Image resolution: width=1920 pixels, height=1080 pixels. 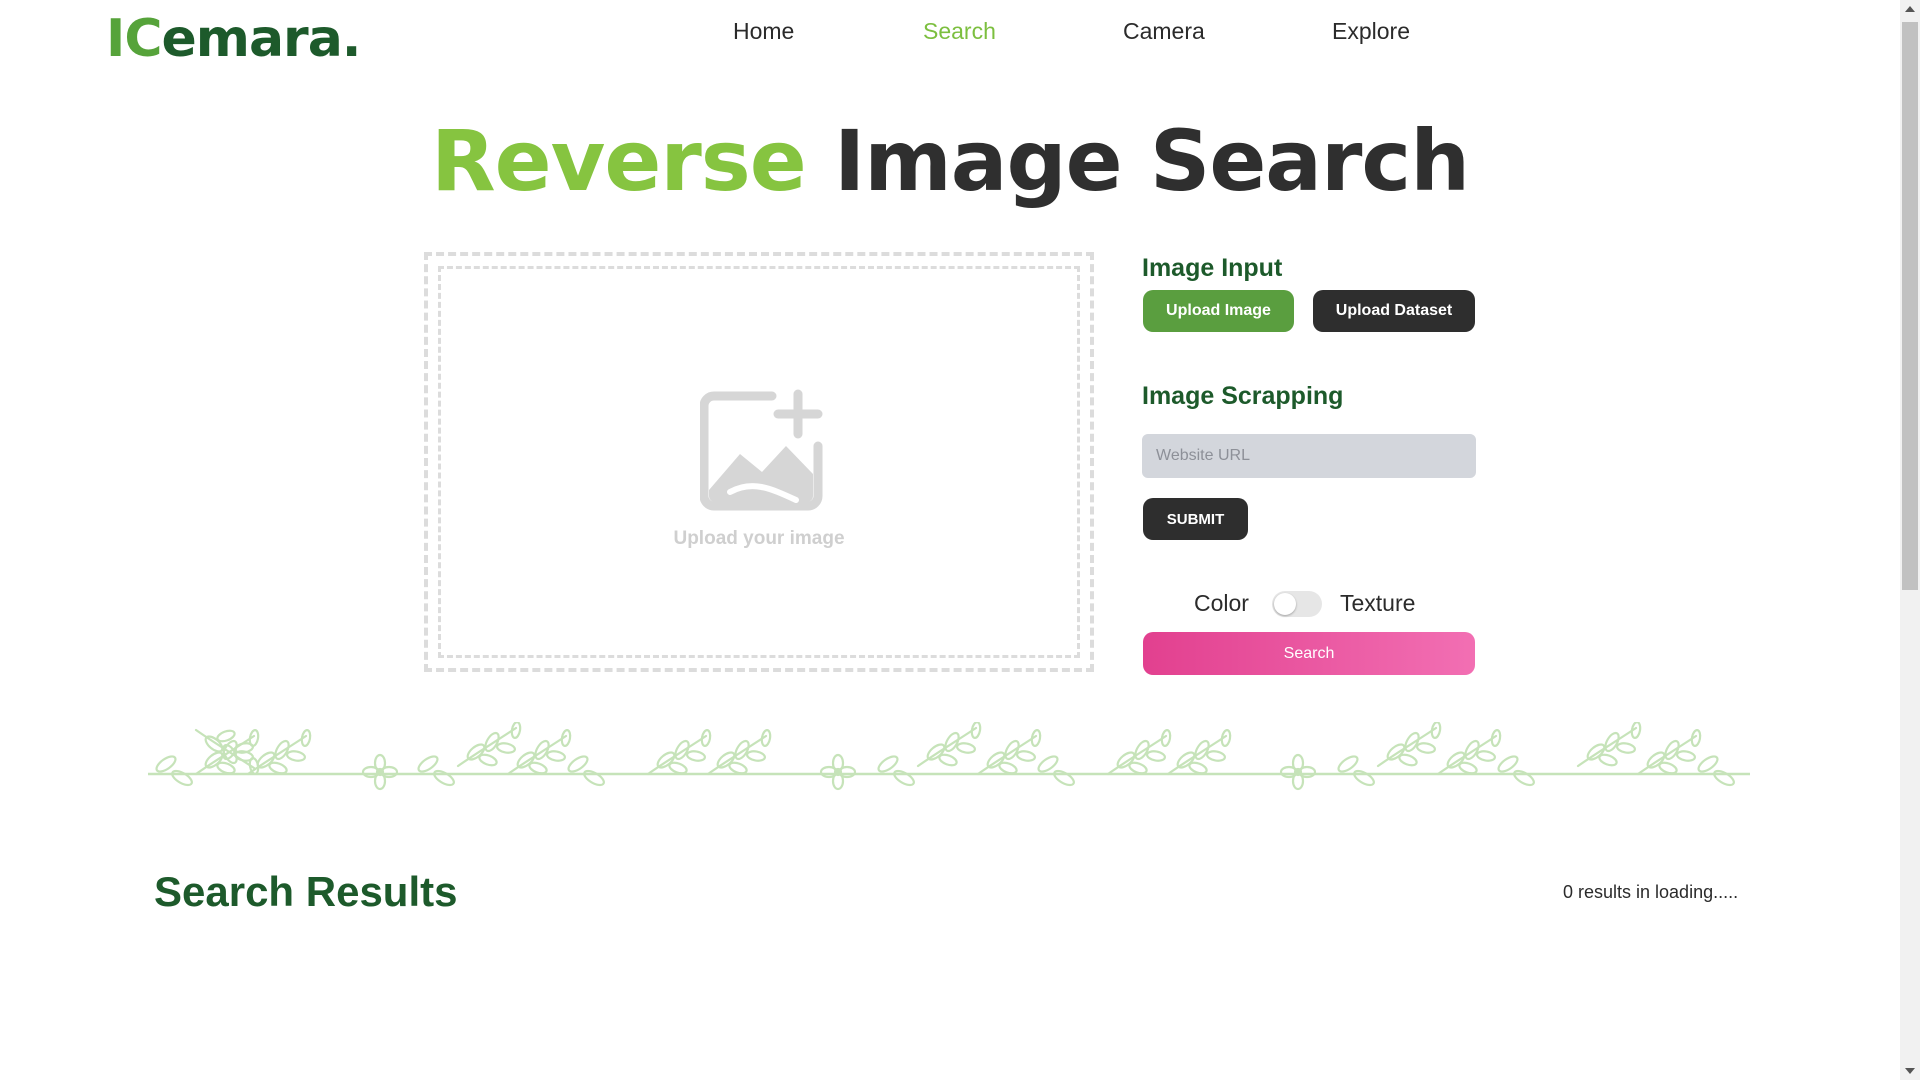 What do you see at coordinates (1137, 161) in the screenshot?
I see `page-title-rest: Image Search` at bounding box center [1137, 161].